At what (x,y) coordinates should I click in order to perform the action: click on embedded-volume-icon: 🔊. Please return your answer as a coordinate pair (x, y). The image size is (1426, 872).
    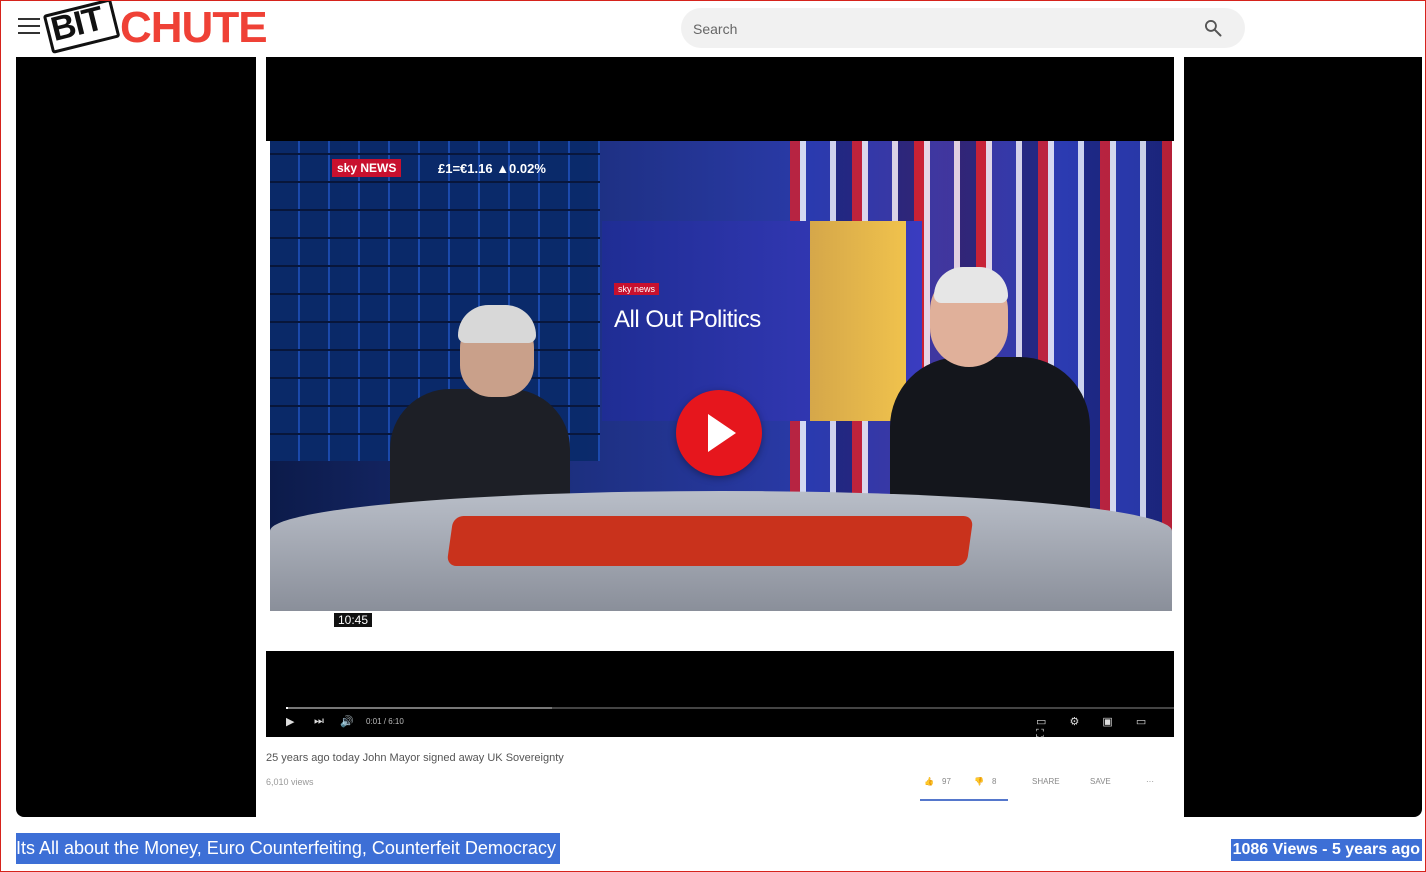
    Looking at the image, I should click on (347, 722).